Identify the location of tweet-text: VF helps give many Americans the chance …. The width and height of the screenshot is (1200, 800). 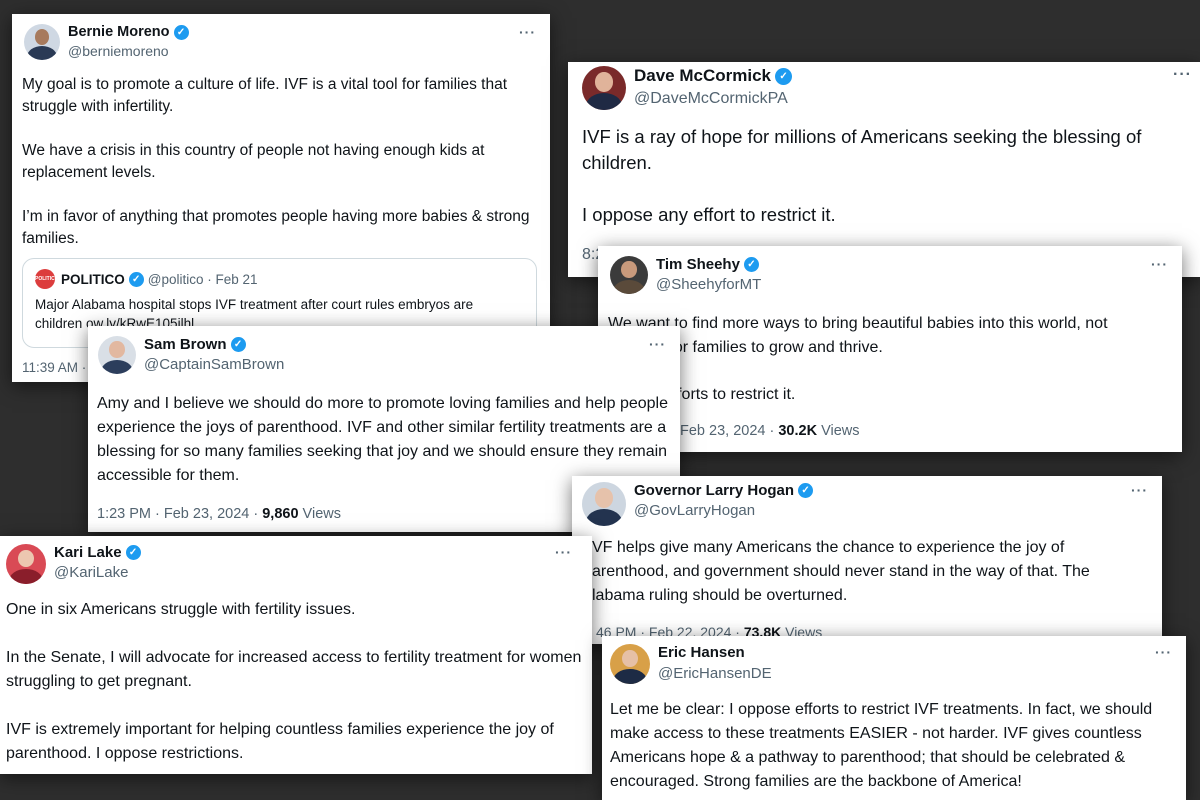
(841, 571).